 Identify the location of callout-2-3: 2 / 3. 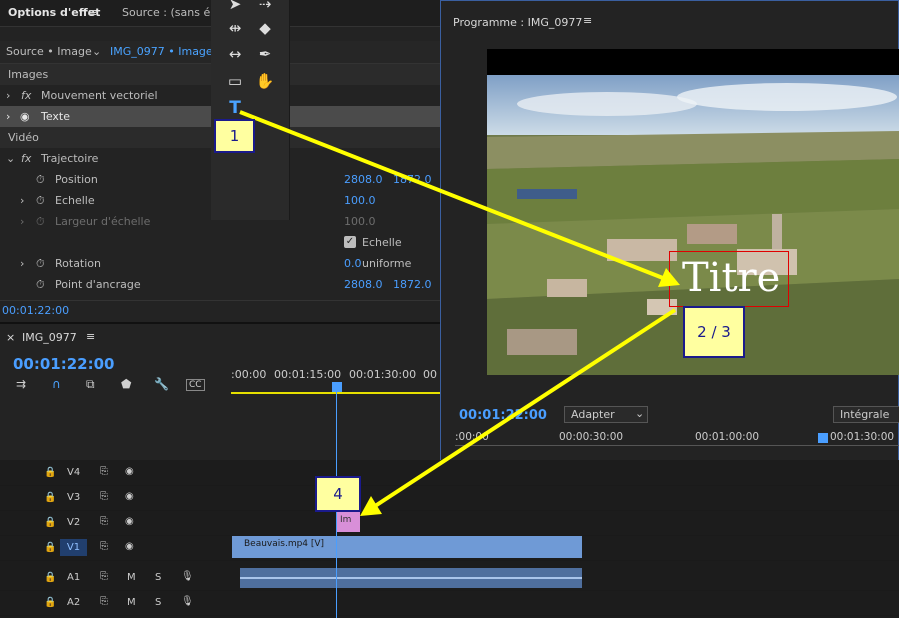
(714, 332).